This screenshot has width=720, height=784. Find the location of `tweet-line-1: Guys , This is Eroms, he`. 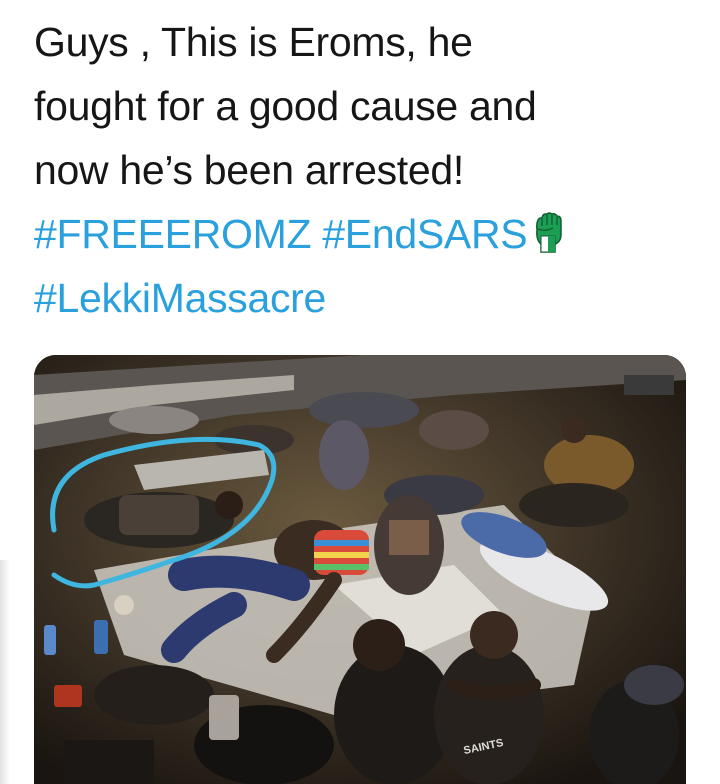

tweet-line-1: Guys , This is Eroms, he is located at coordinates (253, 42).